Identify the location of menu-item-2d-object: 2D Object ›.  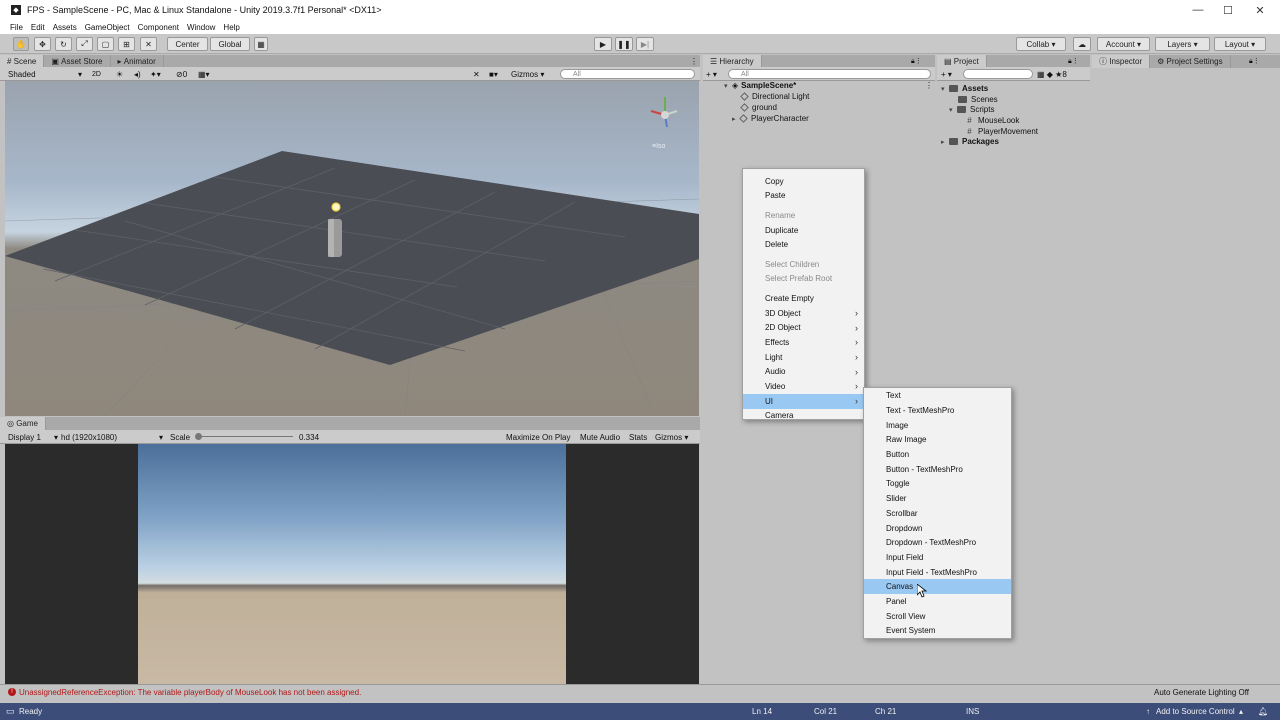
(803, 327).